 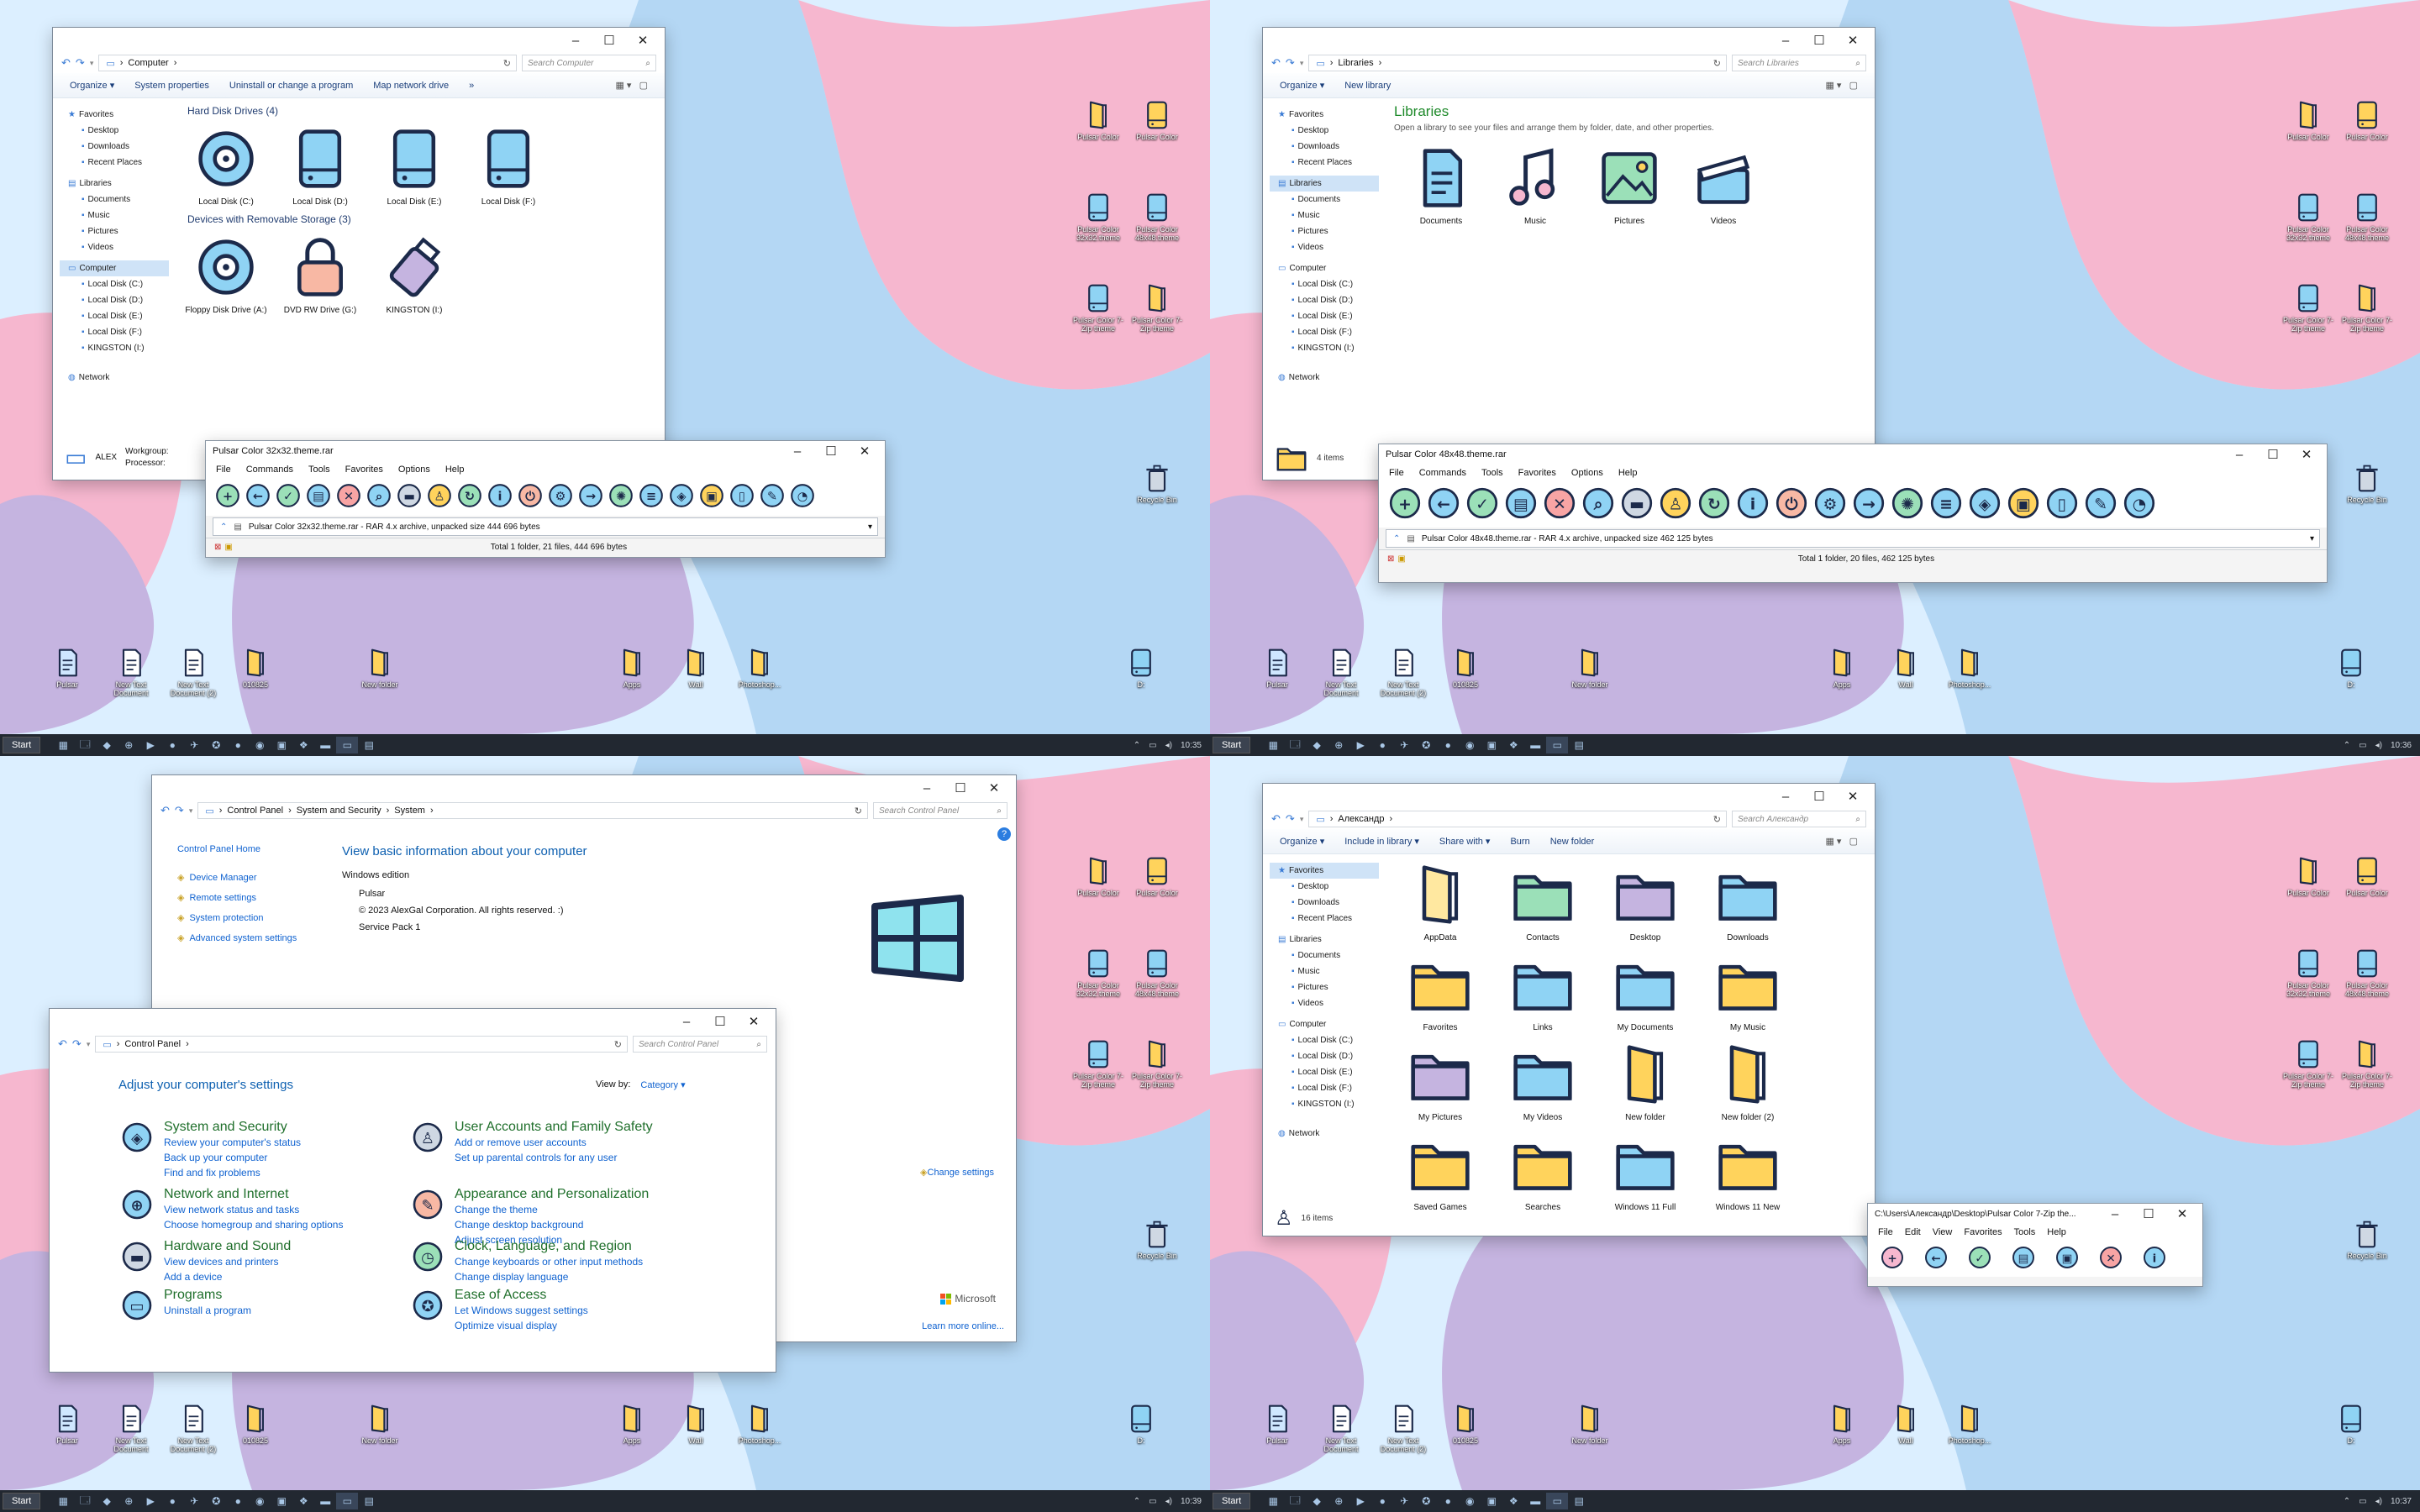 I want to click on toolbar-button: ⏻, so click(x=1792, y=504).